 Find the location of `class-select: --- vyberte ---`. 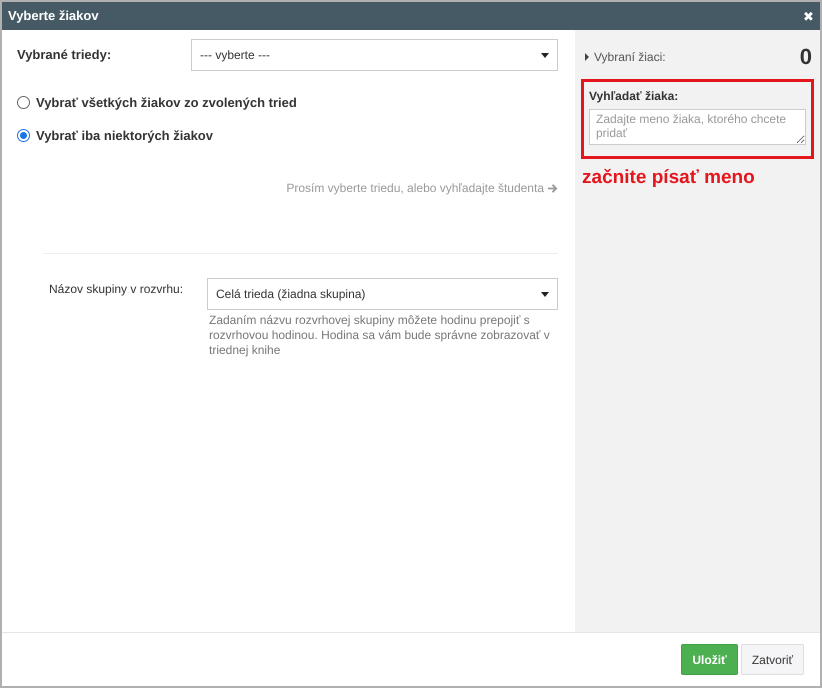

class-select: --- vyberte --- is located at coordinates (374, 55).